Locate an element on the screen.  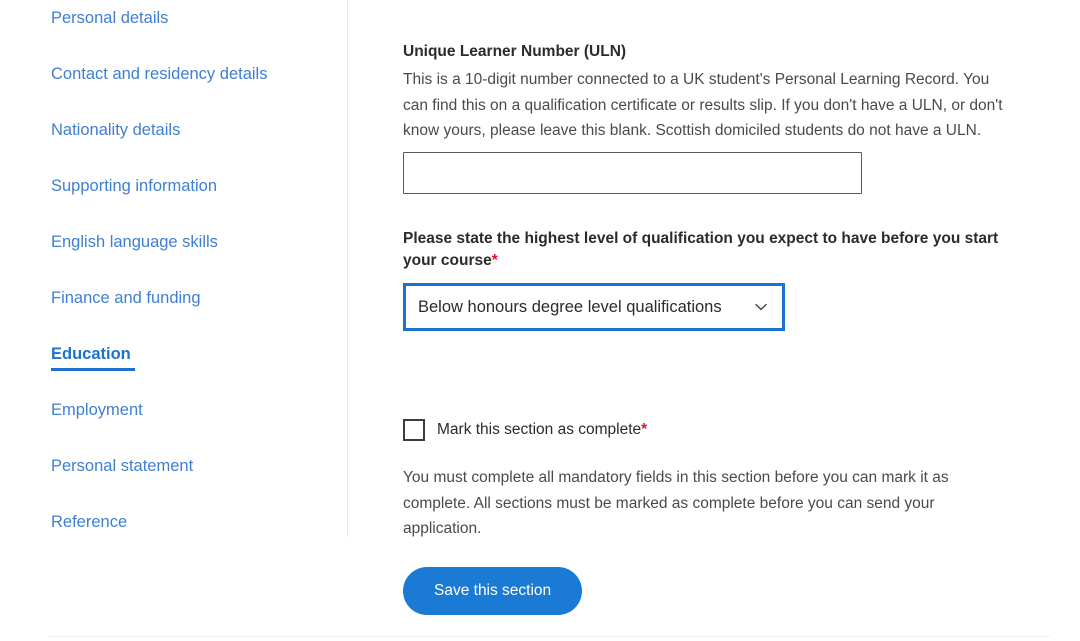
save-this-section-button: Save this section is located at coordinates (493, 591).